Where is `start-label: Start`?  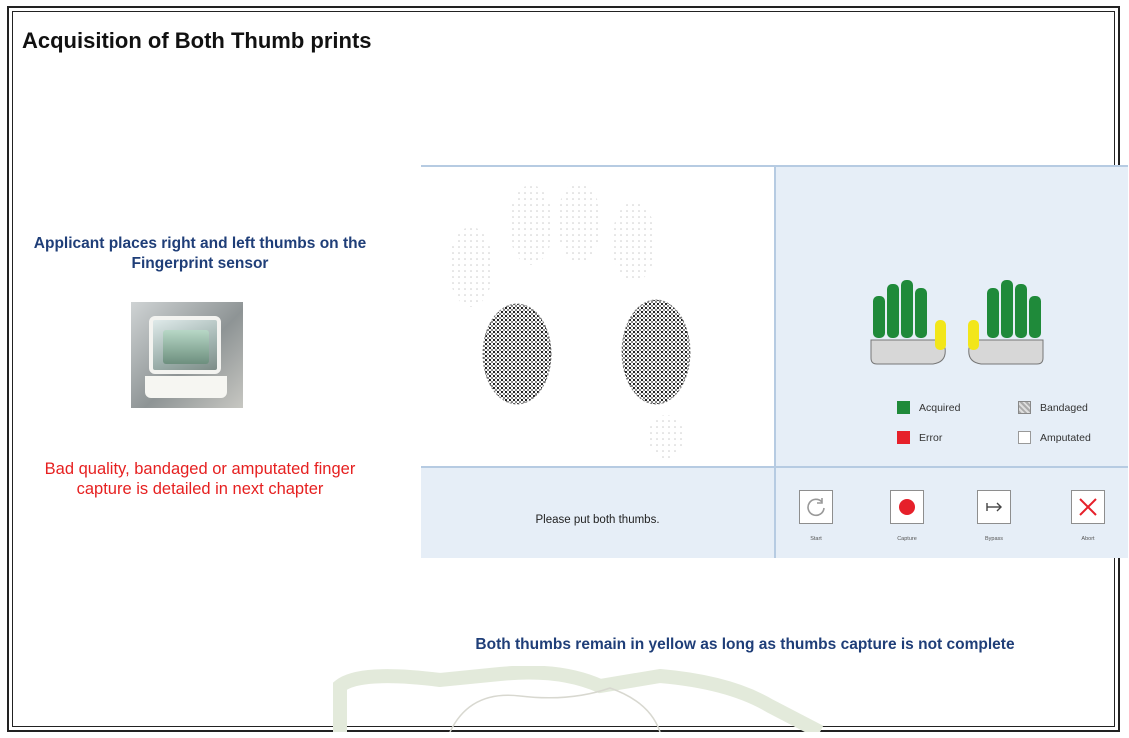
start-label: Start is located at coordinates (816, 539).